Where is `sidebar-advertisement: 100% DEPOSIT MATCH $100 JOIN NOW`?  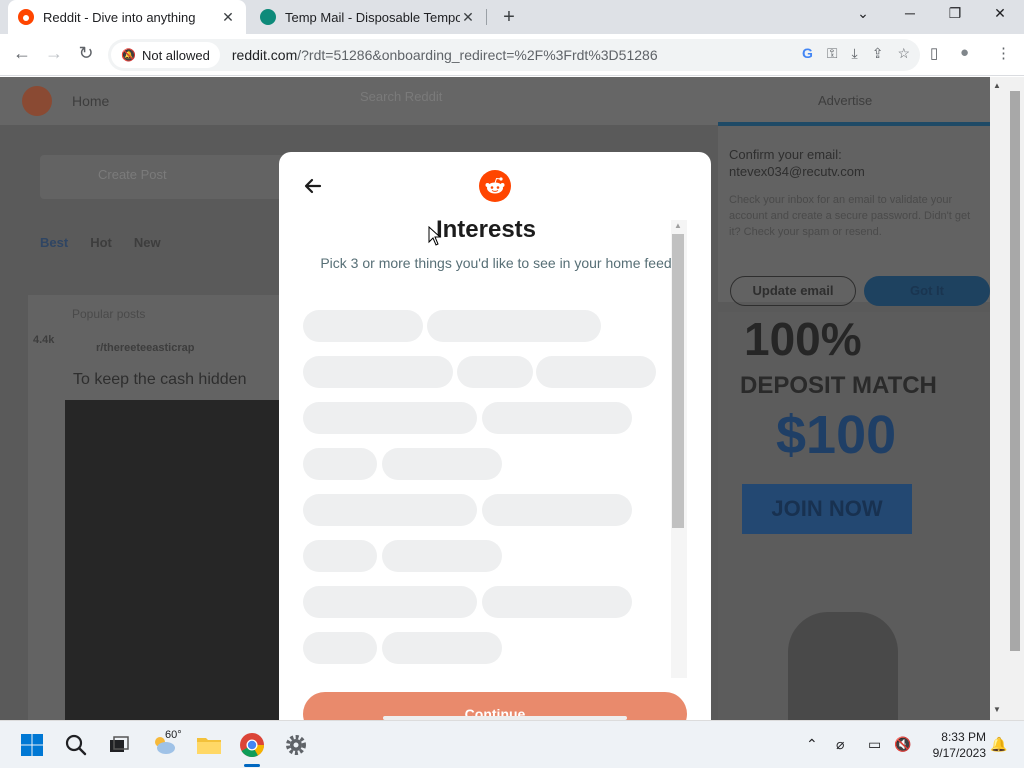 sidebar-advertisement: 100% DEPOSIT MATCH $100 JOIN NOW is located at coordinates (854, 516).